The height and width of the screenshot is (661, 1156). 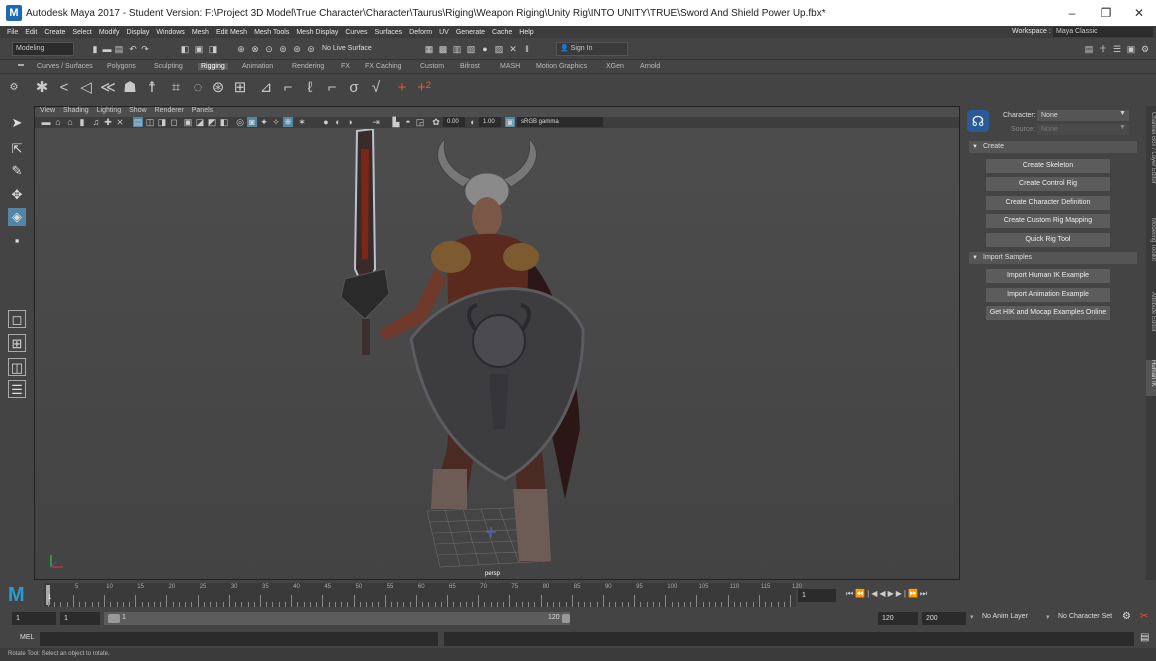 I want to click on isolate-select-icon: ◎, so click(x=240, y=122).